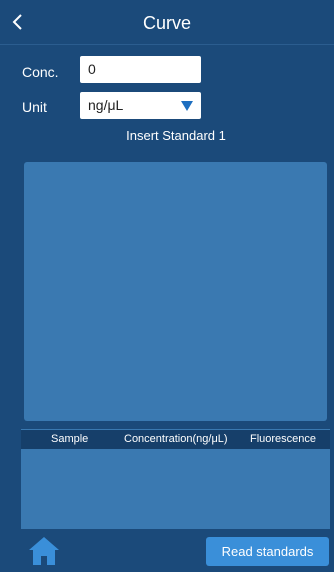 This screenshot has height=572, width=334. What do you see at coordinates (40, 72) in the screenshot?
I see `conc-label: Conc.` at bounding box center [40, 72].